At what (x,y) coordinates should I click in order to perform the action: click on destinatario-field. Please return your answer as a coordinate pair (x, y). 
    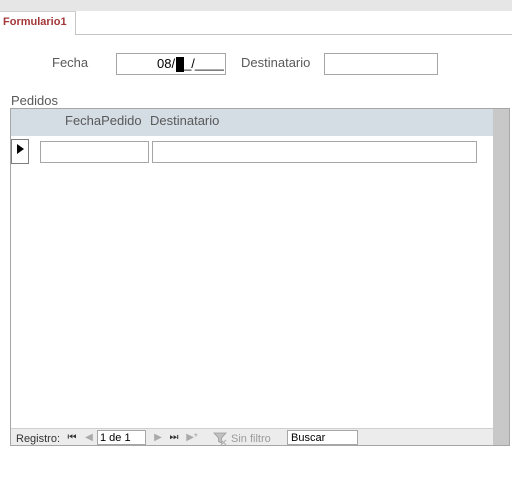
    Looking at the image, I should click on (381, 64).